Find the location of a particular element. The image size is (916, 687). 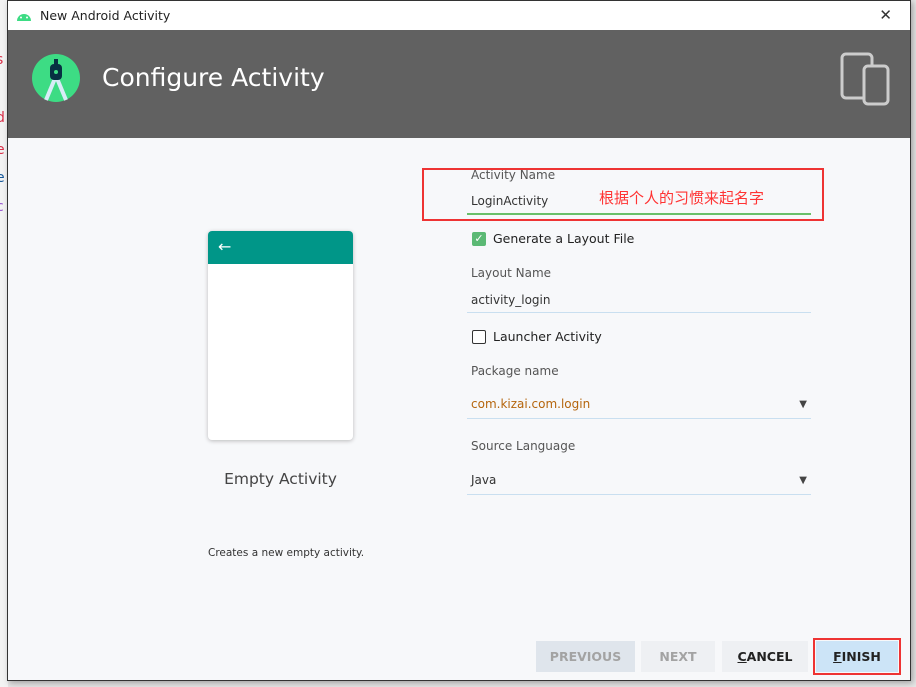

background-text: d is located at coordinates (2, 118).